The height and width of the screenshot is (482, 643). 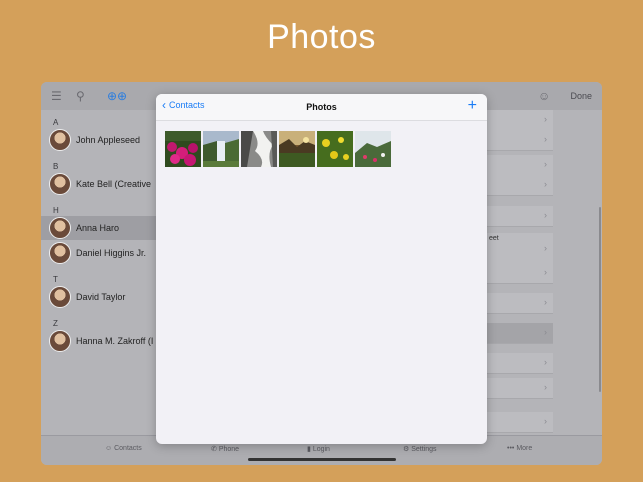 I want to click on scrollbar, so click(x=600, y=299).